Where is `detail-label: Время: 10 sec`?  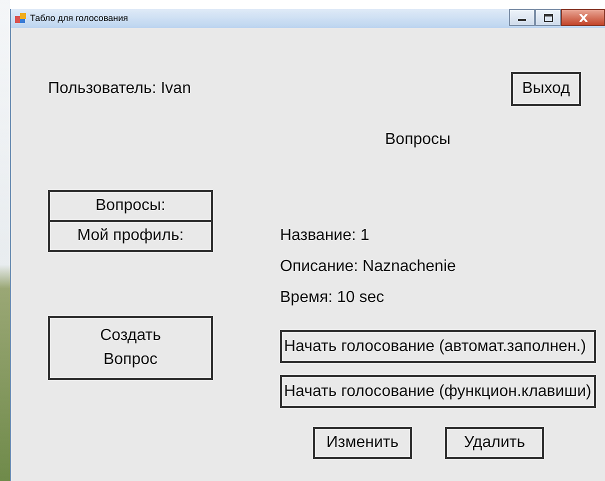
detail-label: Время: 10 sec is located at coordinates (333, 298).